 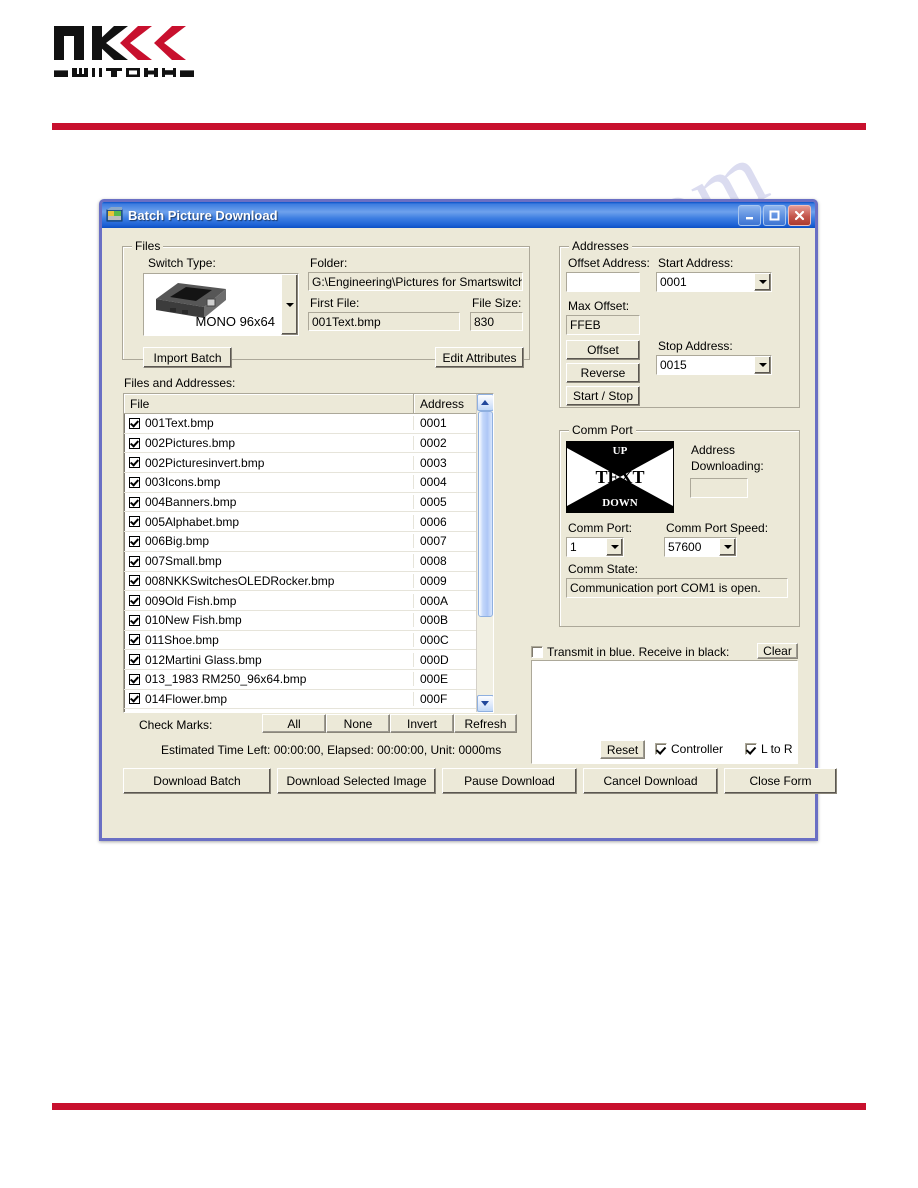 I want to click on table-row: 003Icons.bmp 0004, so click(x=308, y=483).